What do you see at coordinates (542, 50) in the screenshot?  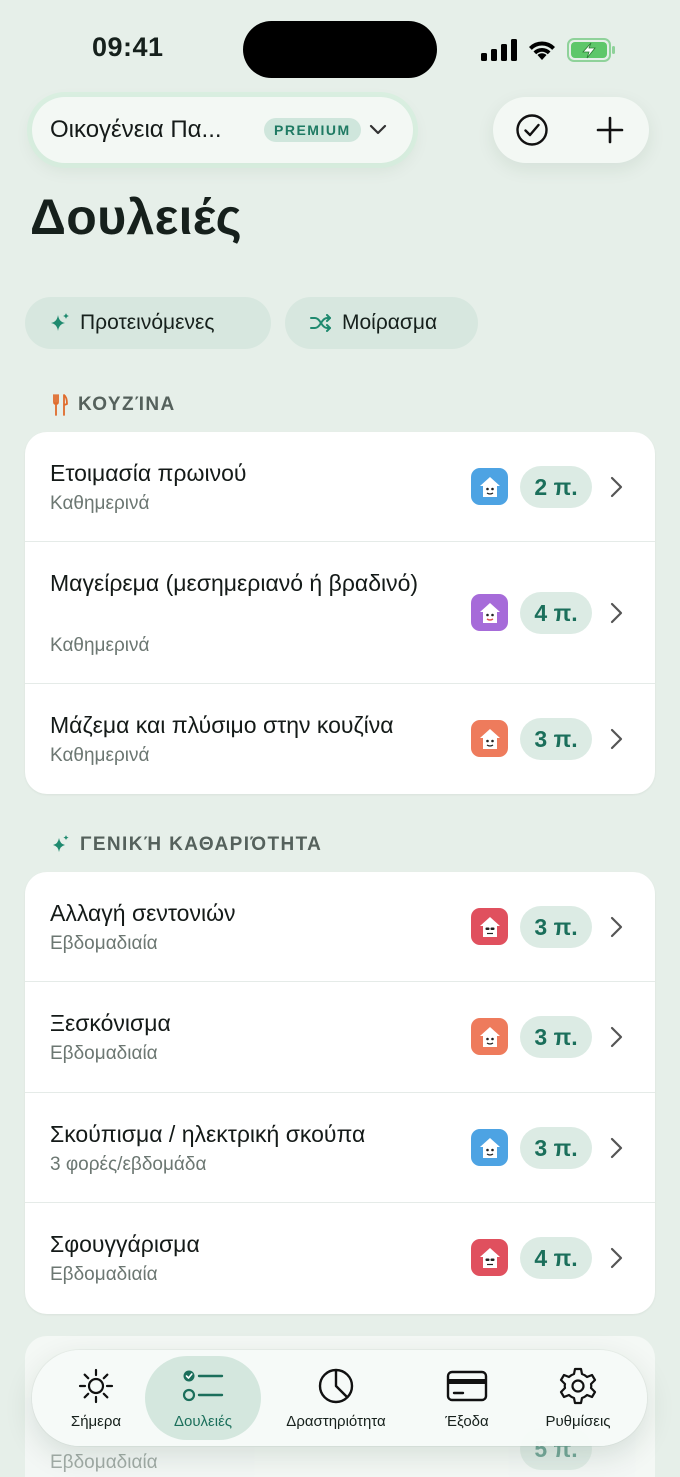 I see `wifi-icon` at bounding box center [542, 50].